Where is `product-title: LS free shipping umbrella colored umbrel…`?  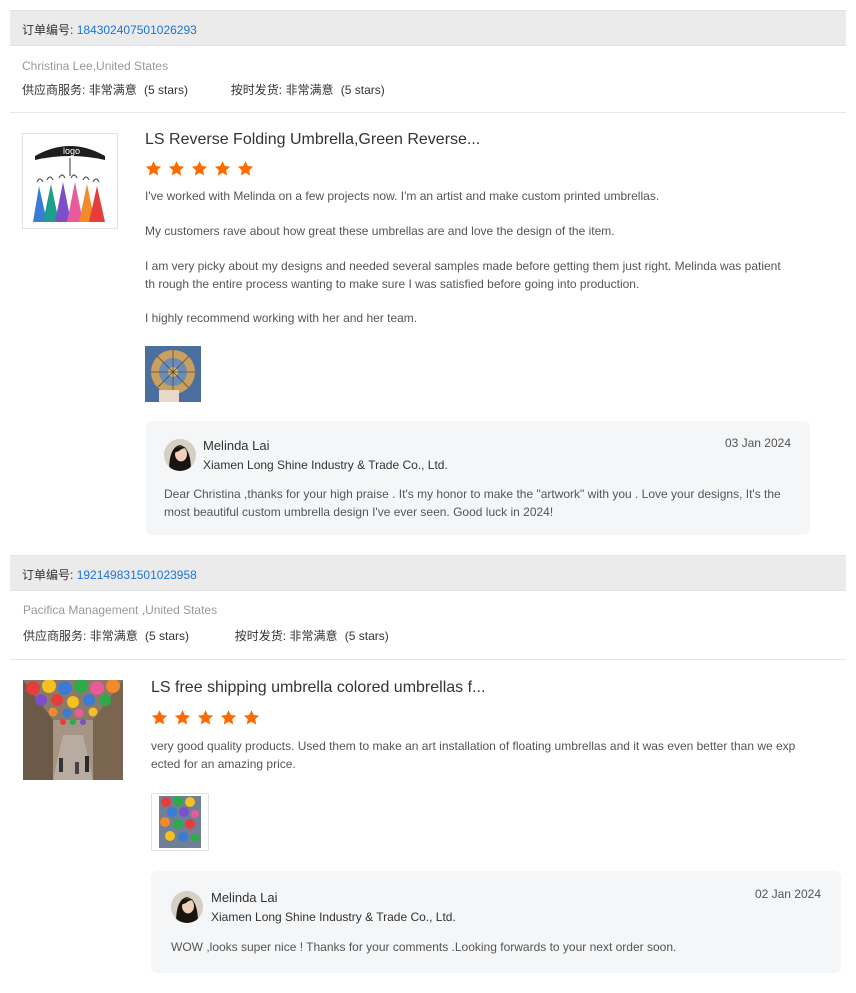
product-title: LS free shipping umbrella colored umbrel… is located at coordinates (318, 688).